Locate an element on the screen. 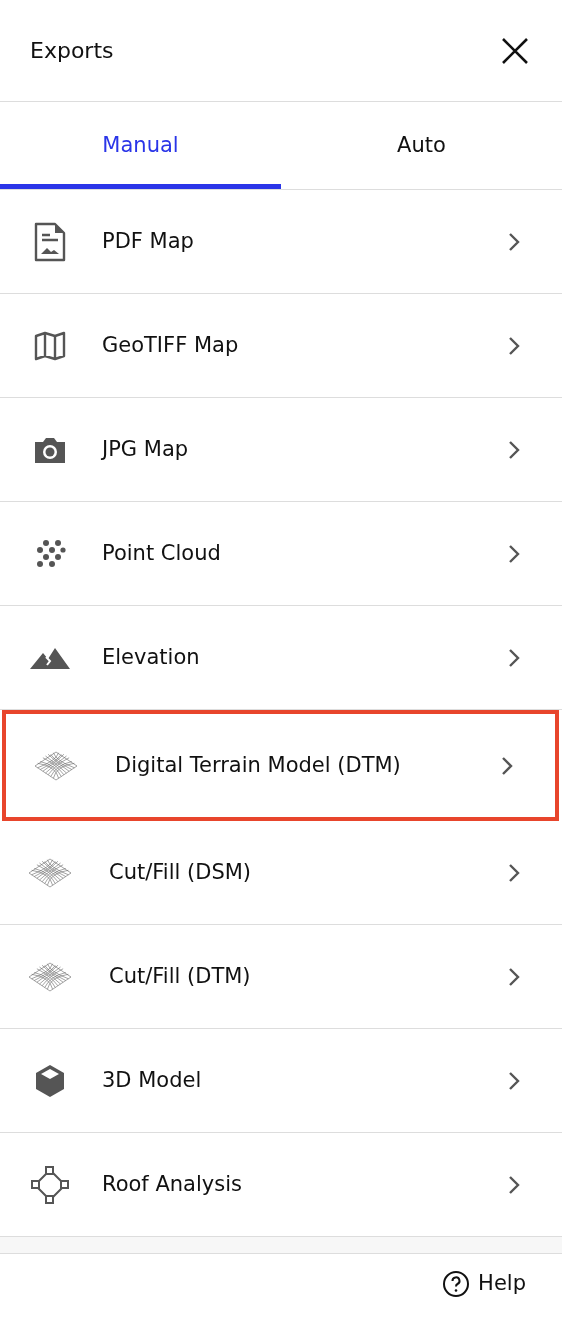  file-icon is located at coordinates (50, 241).